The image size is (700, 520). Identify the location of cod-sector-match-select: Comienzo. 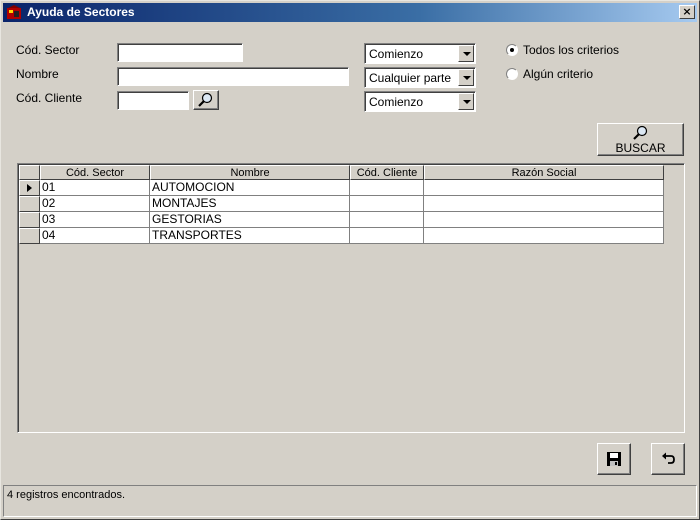
(420, 53).